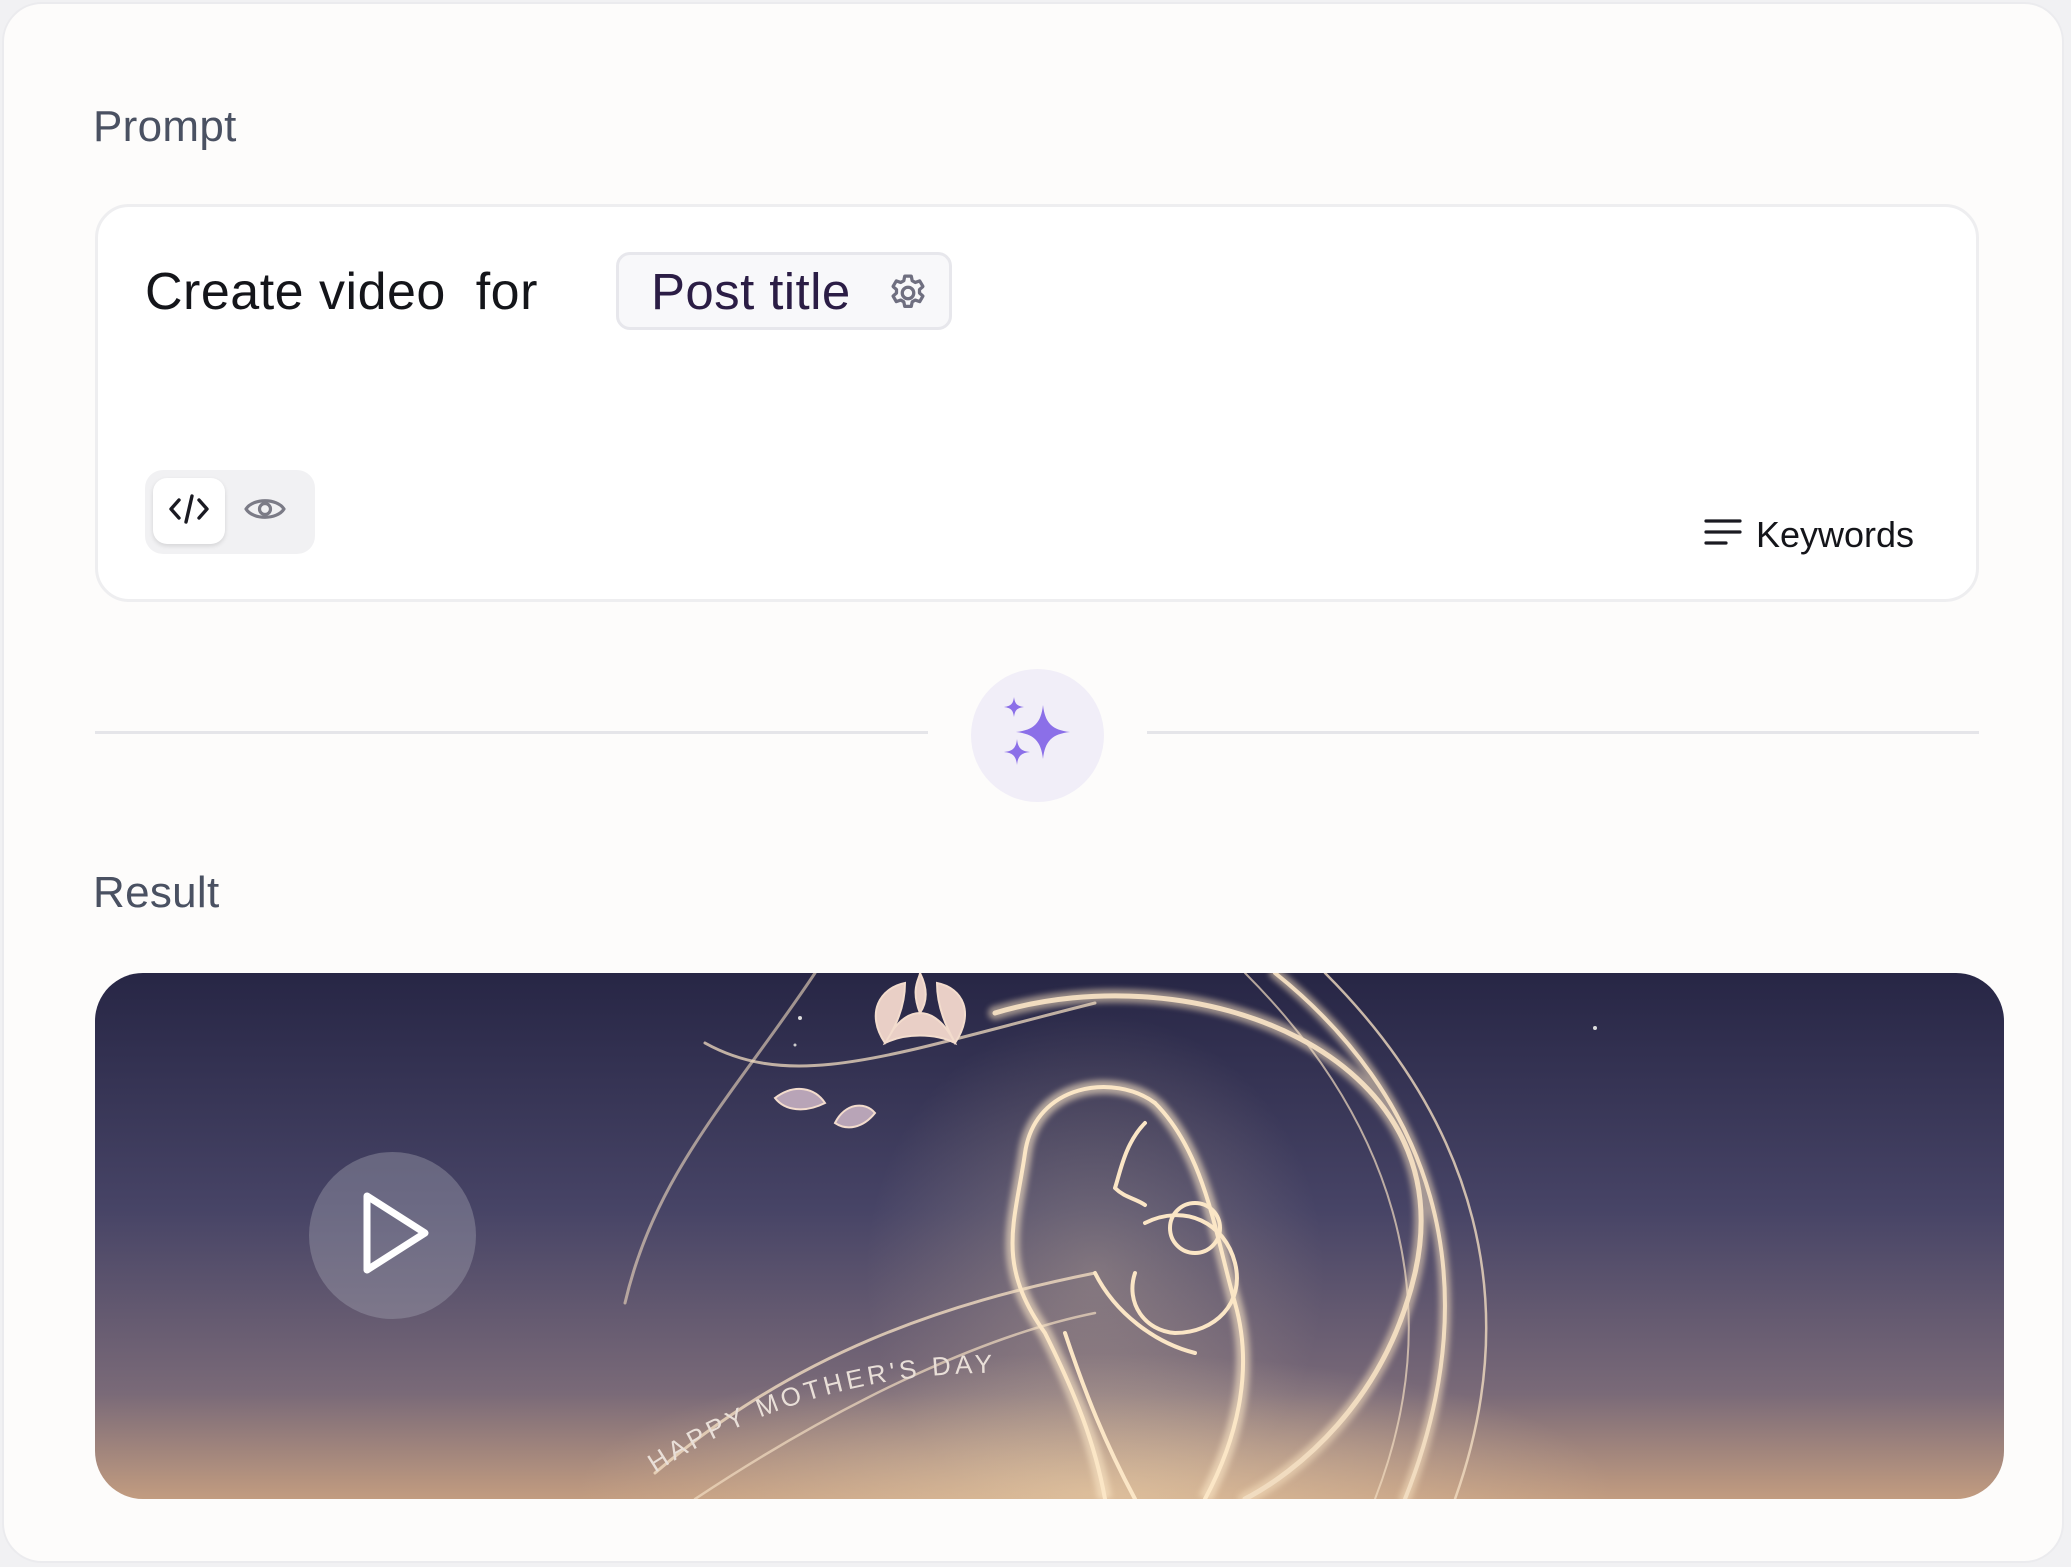 The width and height of the screenshot is (2071, 1567). I want to click on list-lines-icon, so click(1723, 535).